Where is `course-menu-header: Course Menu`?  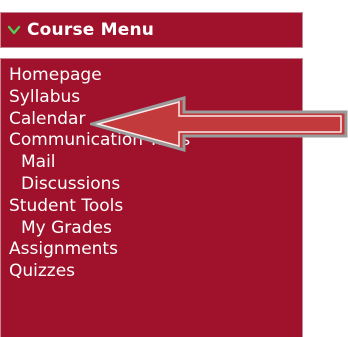
course-menu-header: Course Menu is located at coordinates (151, 30).